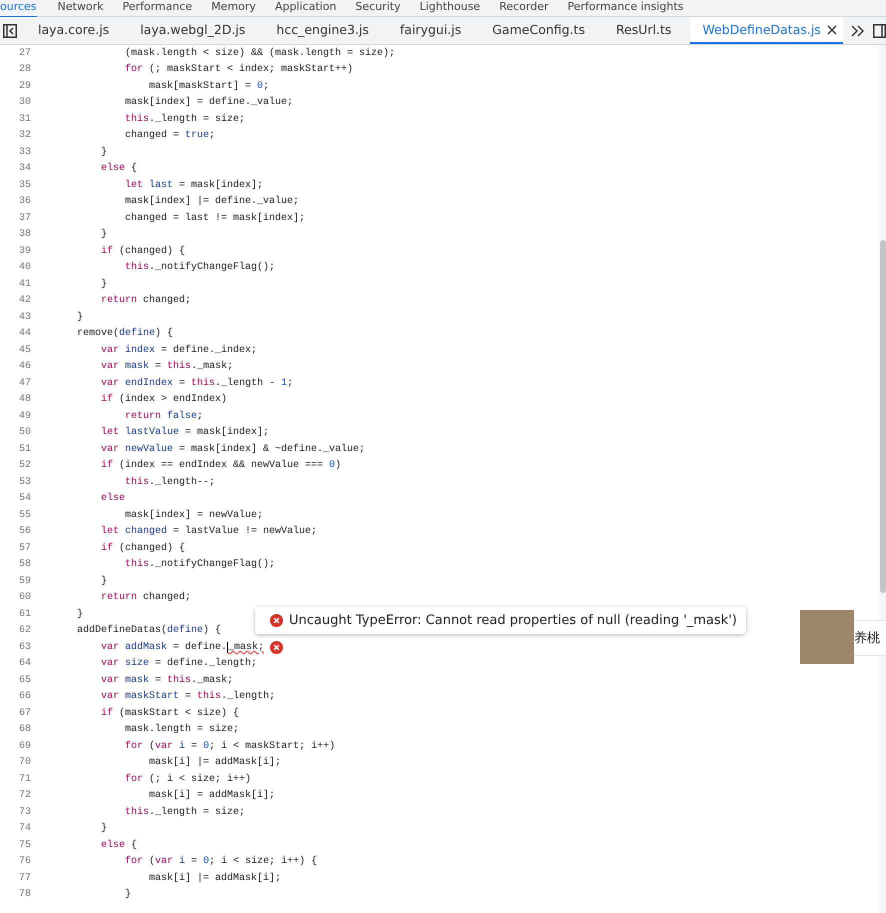 The image size is (886, 913). Describe the element at coordinates (24, 515) in the screenshot. I see `line-number: 55` at that location.